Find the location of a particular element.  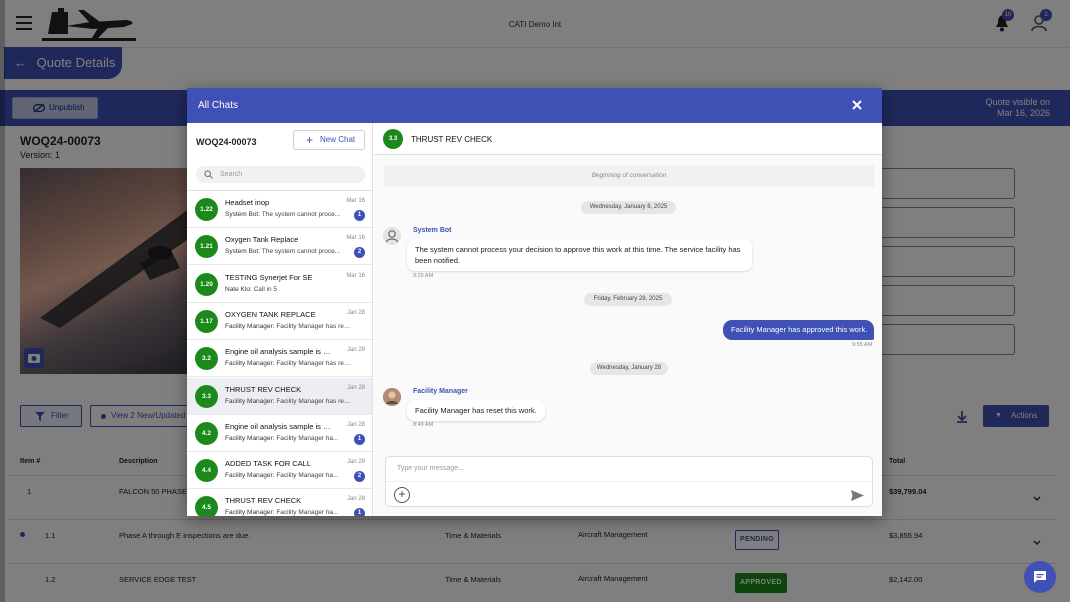

chat-preview-text: Call in 5 is located at coordinates (265, 289).